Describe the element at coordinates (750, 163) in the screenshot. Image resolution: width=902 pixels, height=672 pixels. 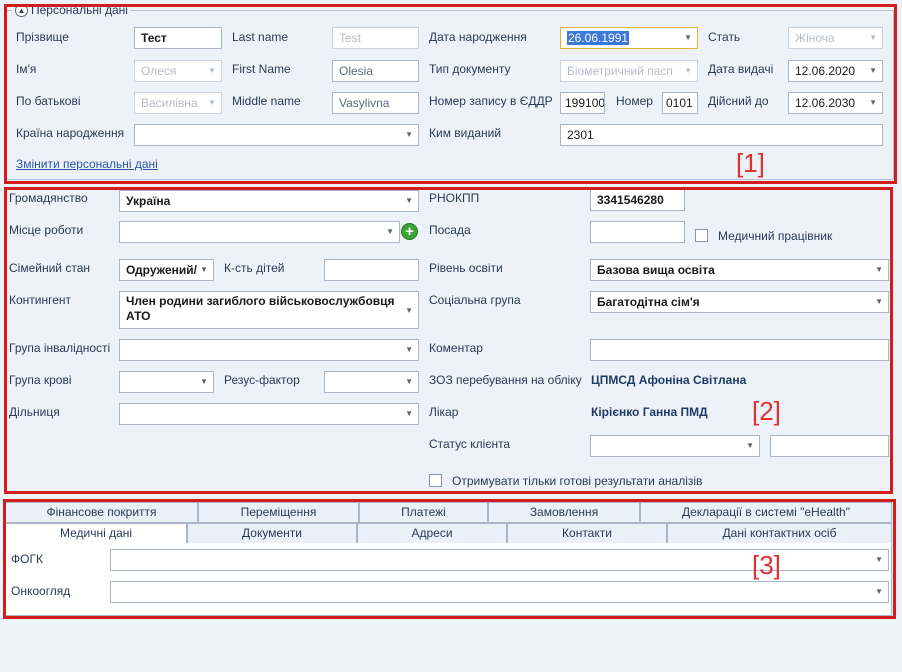
I see `annotation-label-1: [1]` at that location.